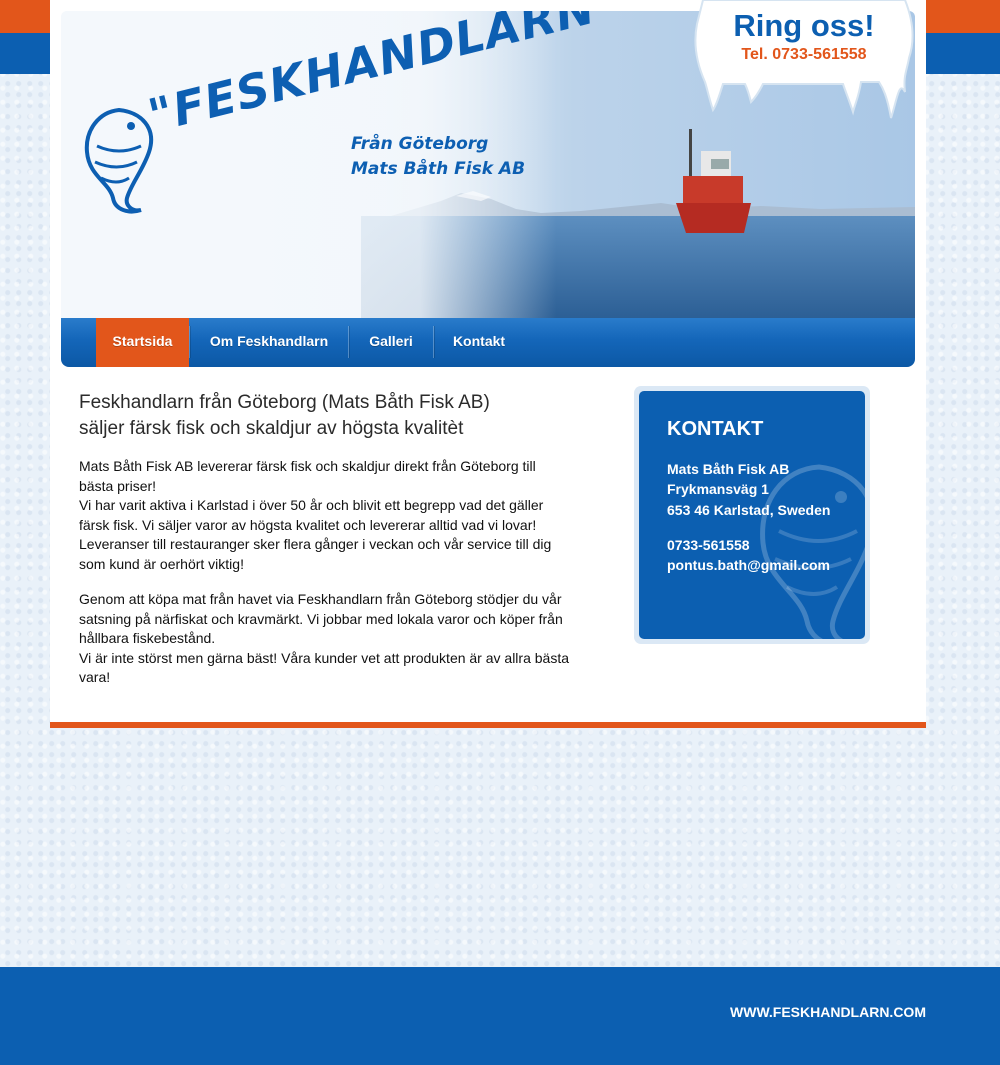 The width and height of the screenshot is (1000, 1065). What do you see at coordinates (748, 565) in the screenshot?
I see `contact-email-link: pontus.bath@gmail.com` at bounding box center [748, 565].